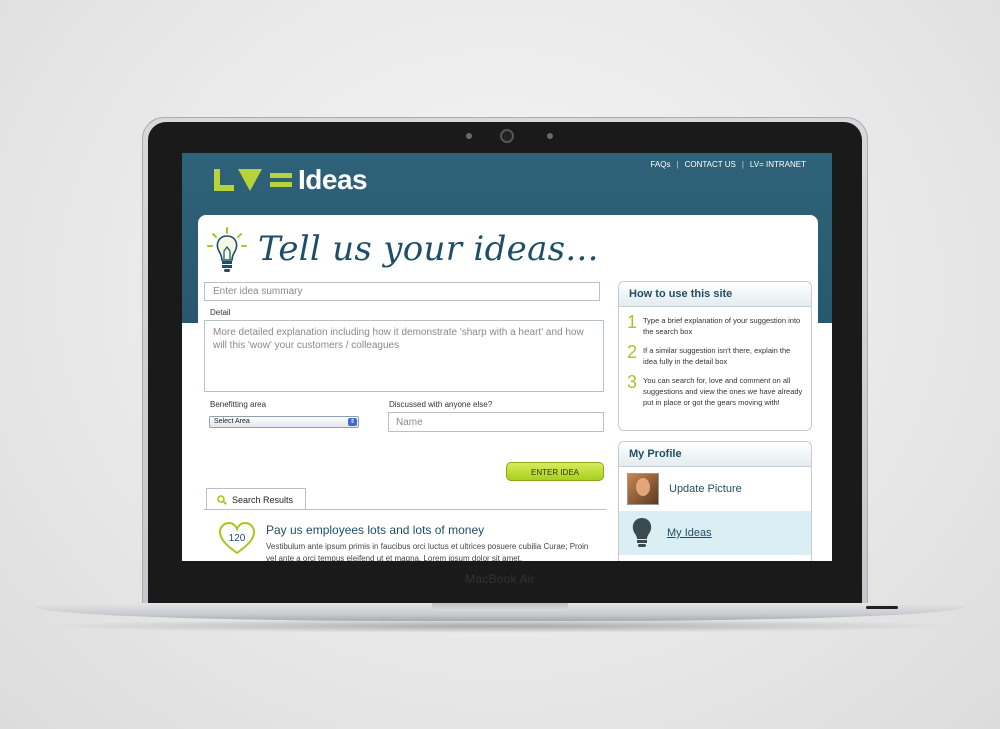 This screenshot has height=729, width=1000. I want to click on step-number: 2, so click(632, 352).